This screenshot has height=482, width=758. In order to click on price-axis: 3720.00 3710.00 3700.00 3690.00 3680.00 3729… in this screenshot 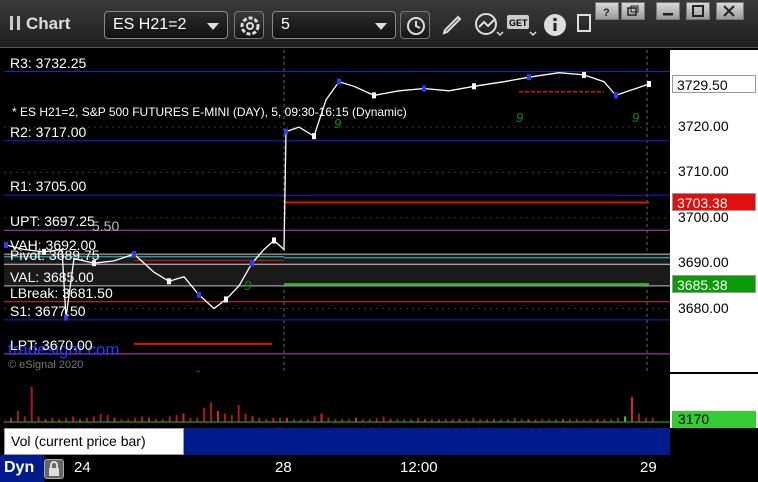, I will do `click(714, 211)`.